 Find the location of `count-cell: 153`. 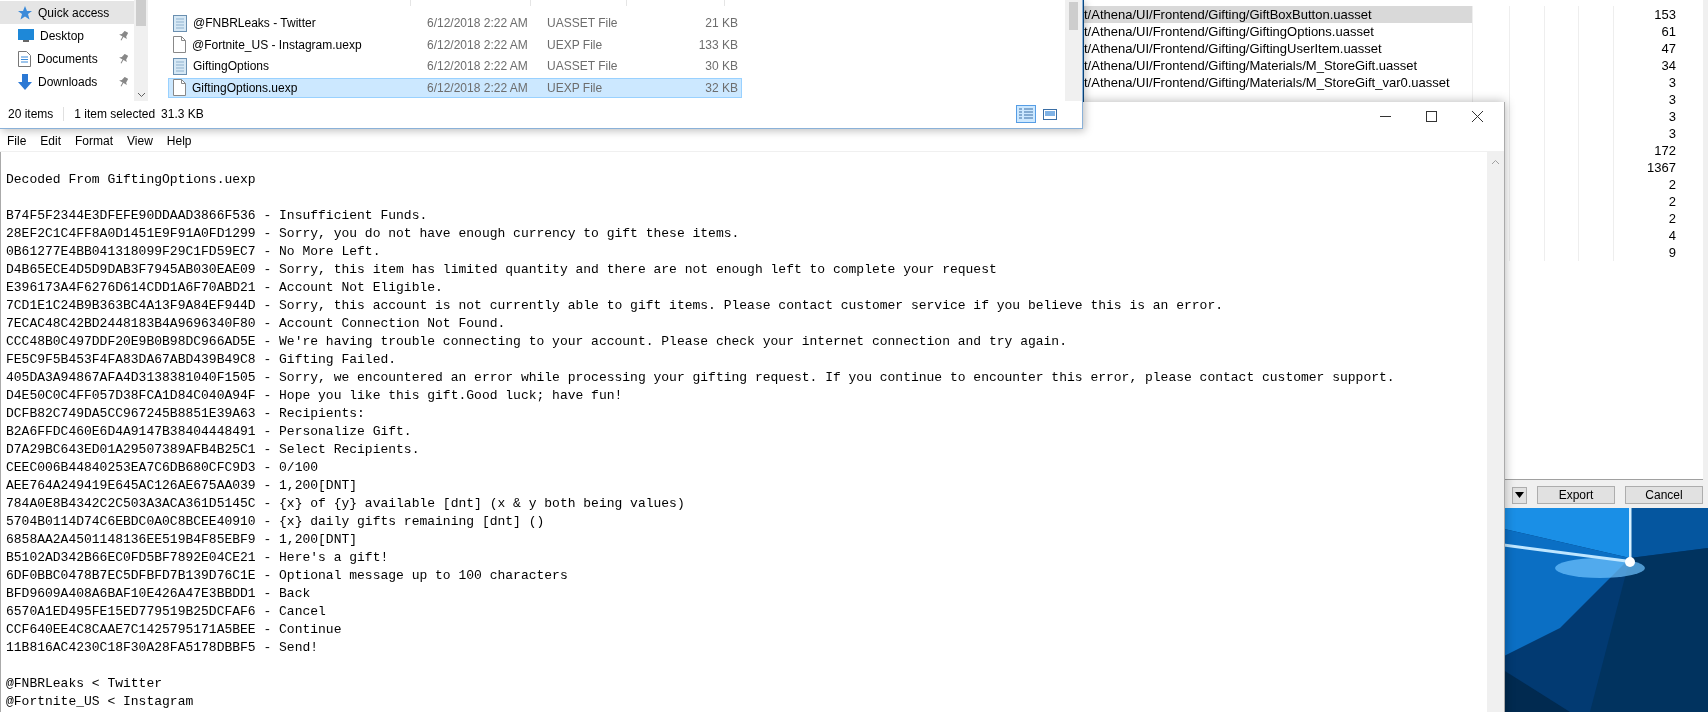

count-cell: 153 is located at coordinates (1647, 14).